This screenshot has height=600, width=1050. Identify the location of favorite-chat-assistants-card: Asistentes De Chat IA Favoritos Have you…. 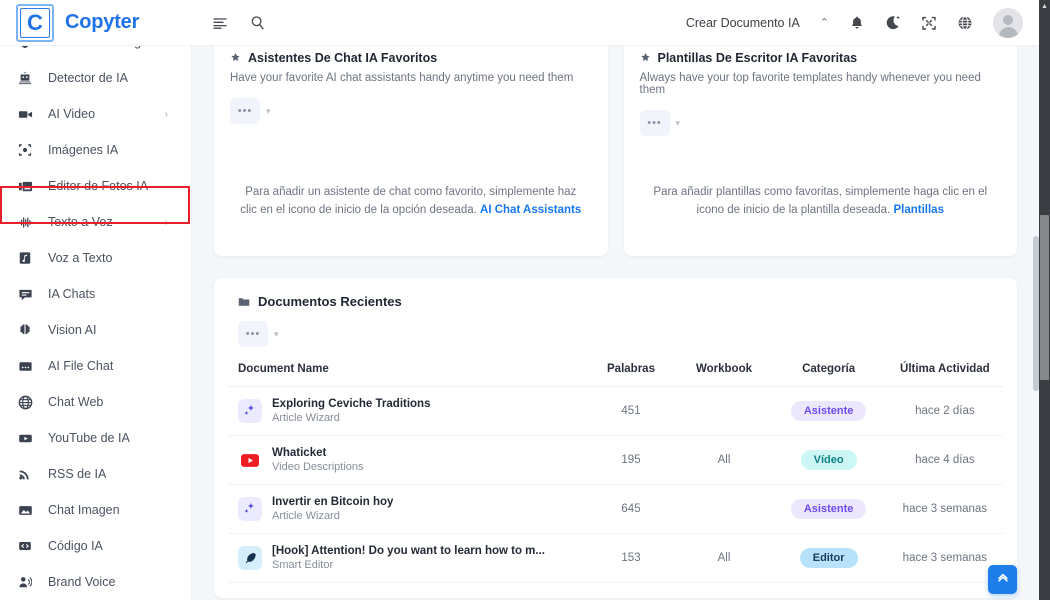
(411, 151).